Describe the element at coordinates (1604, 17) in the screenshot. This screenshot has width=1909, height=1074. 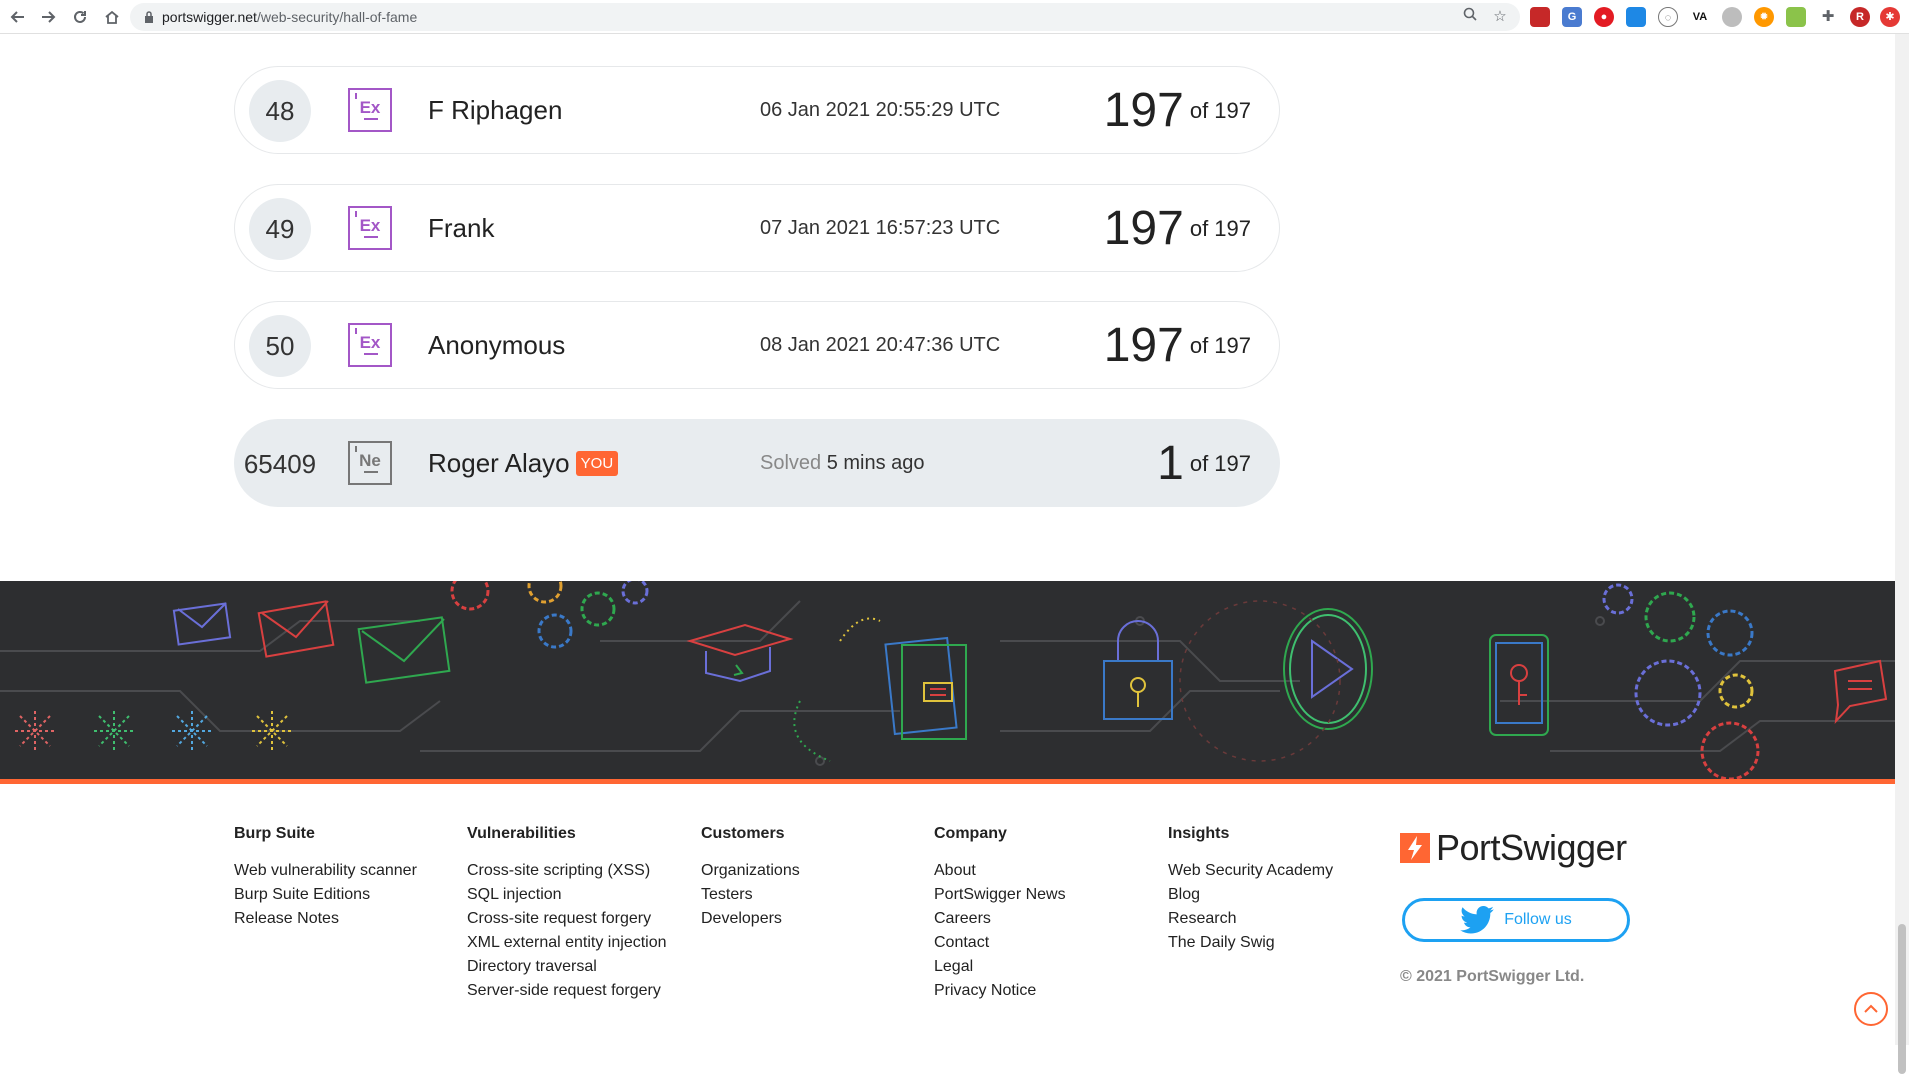
I see `adblock-icon: ●` at that location.